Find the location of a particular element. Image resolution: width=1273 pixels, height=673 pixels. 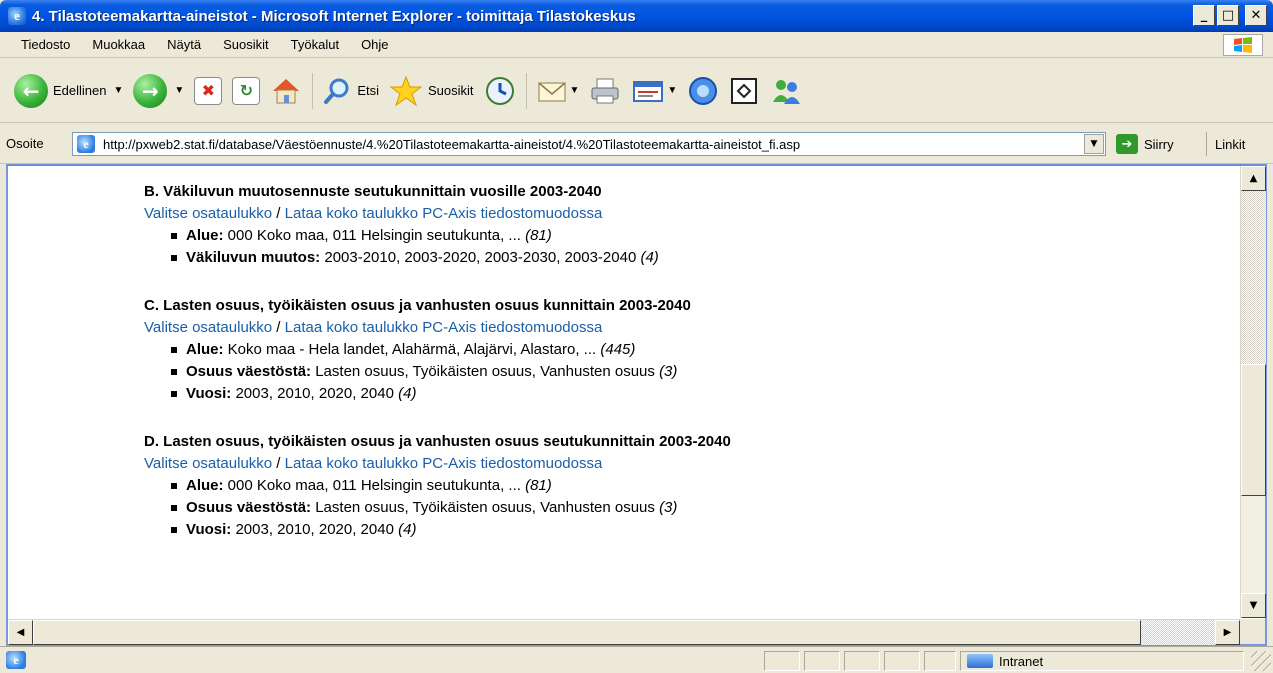

vertical-scroll-thumb is located at coordinates (1253, 430).